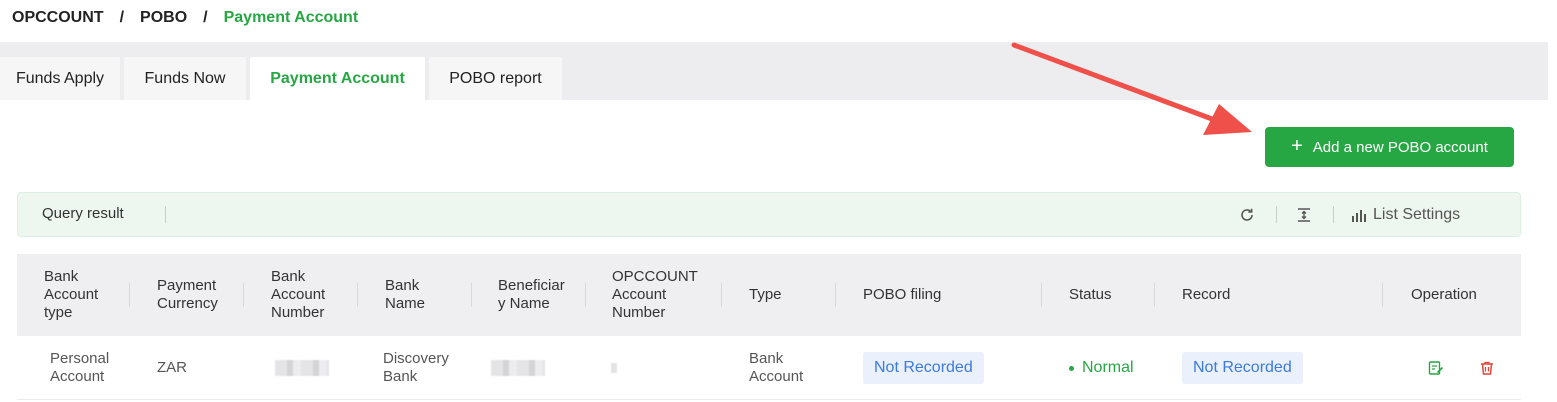 This screenshot has height=402, width=1557. What do you see at coordinates (1247, 215) in the screenshot?
I see `refresh-icon` at bounding box center [1247, 215].